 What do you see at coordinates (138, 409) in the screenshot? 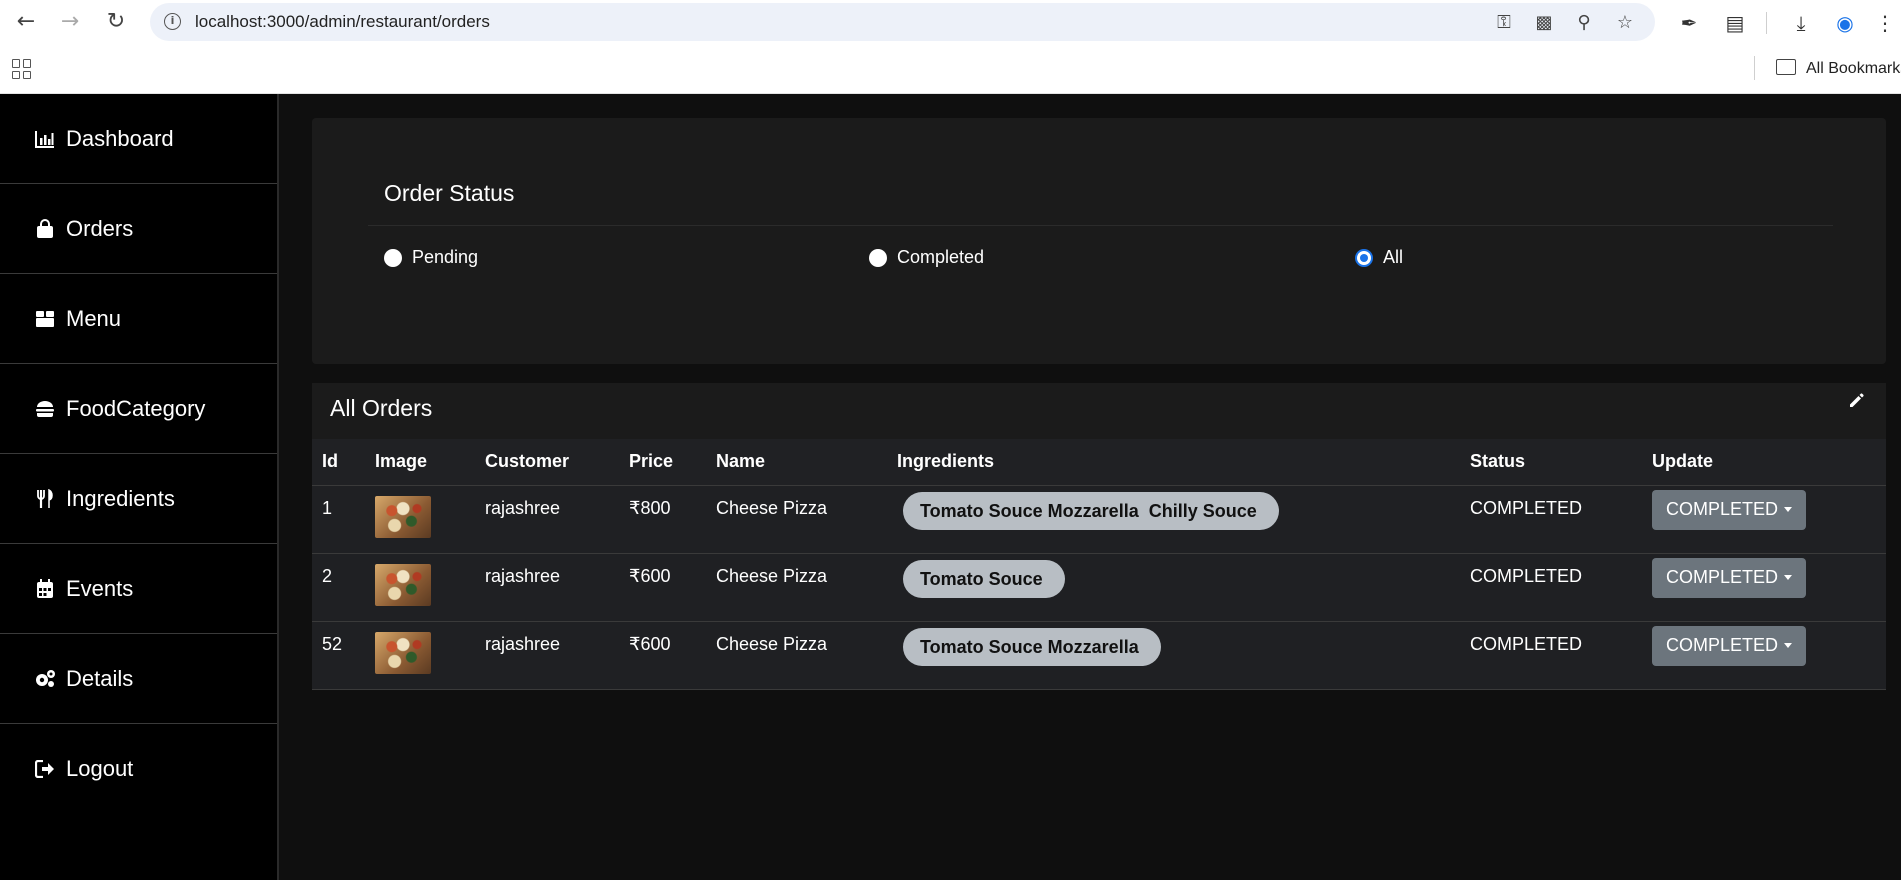
I see `sidebar-item-foodcategory: FoodCategory` at bounding box center [138, 409].